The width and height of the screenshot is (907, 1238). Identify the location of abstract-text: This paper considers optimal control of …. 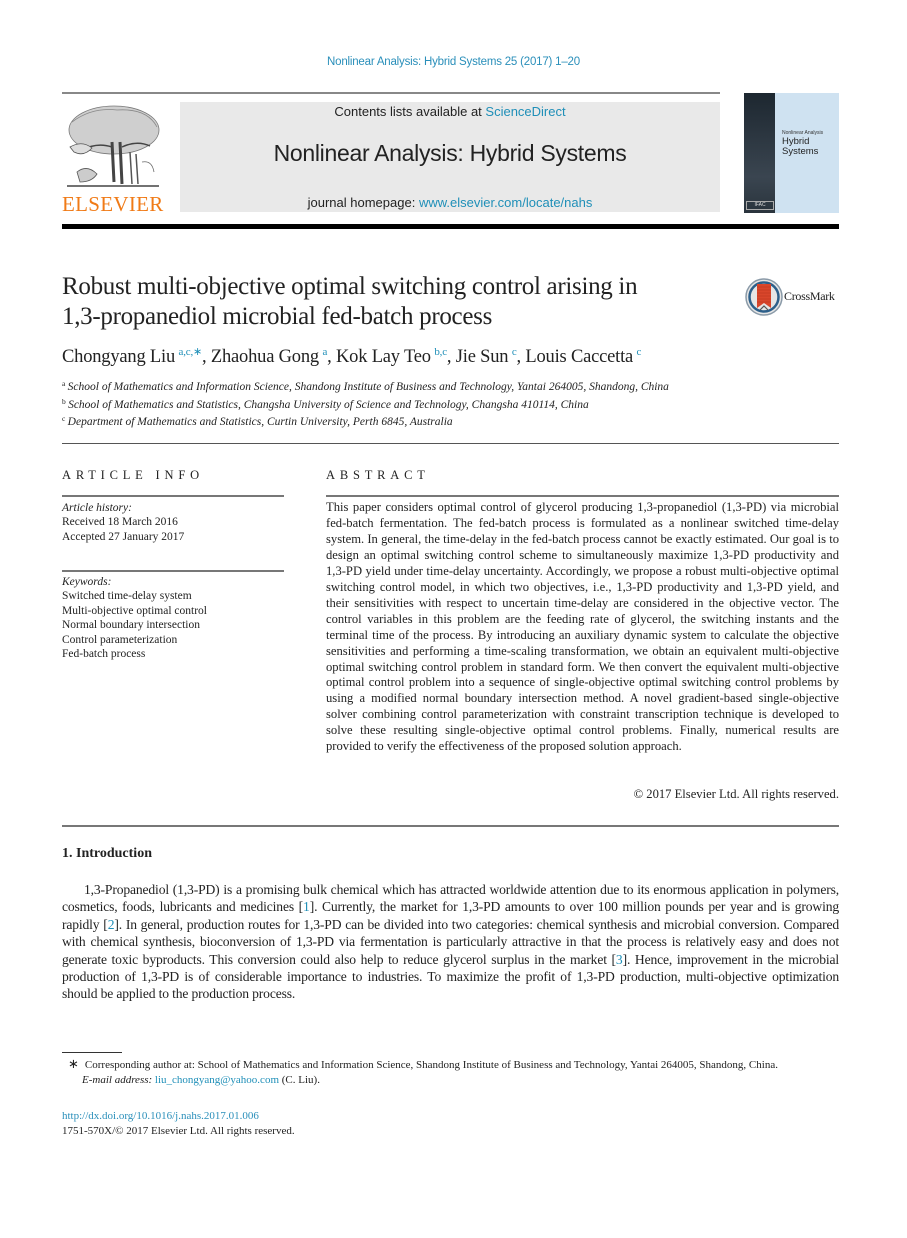
(582, 627).